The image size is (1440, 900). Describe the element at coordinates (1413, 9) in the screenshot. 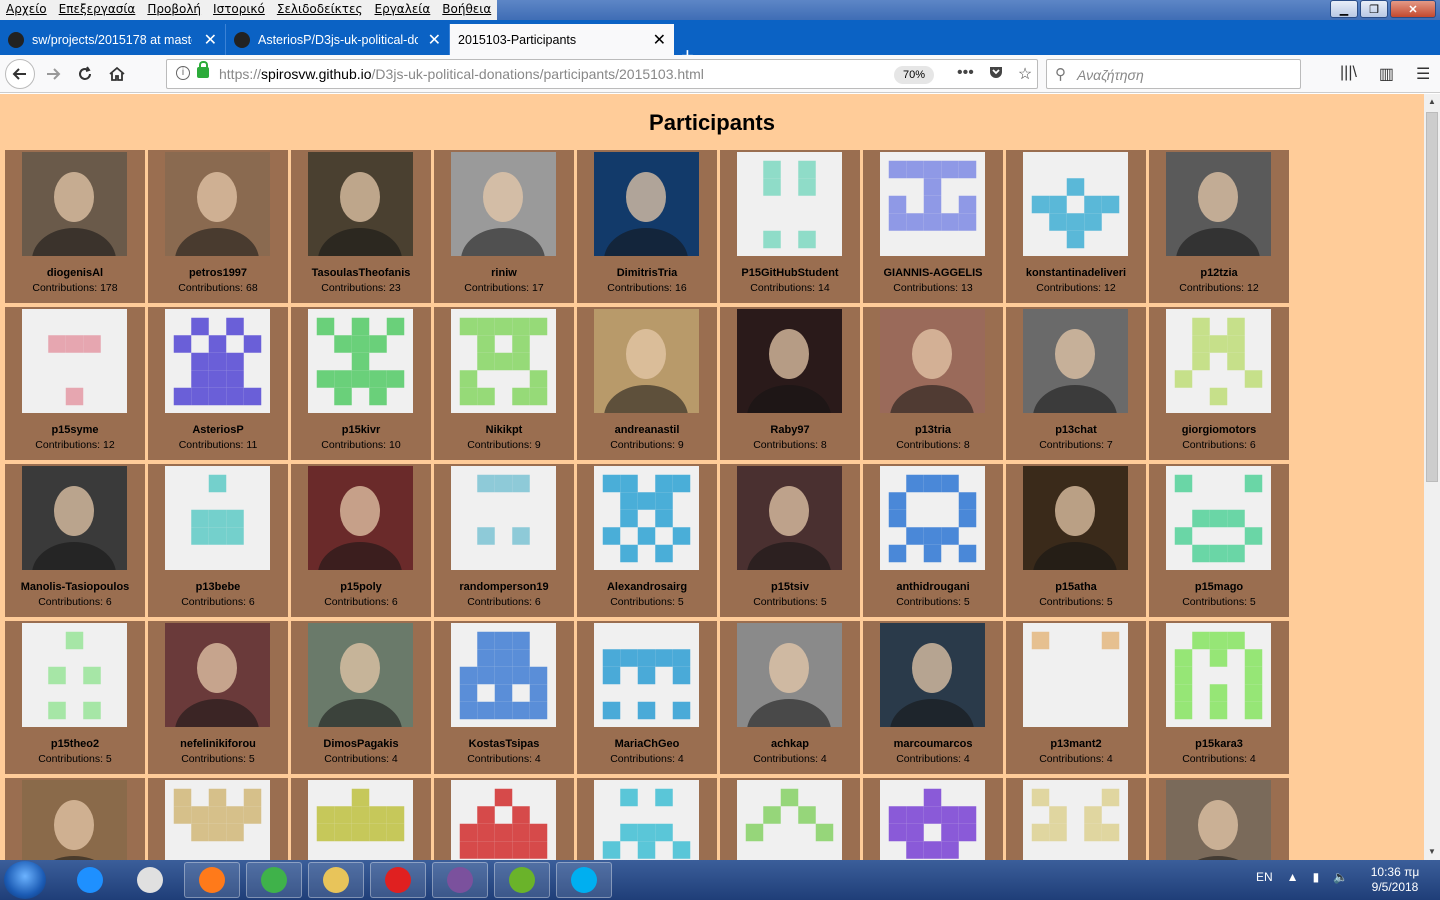

I see `close-window-button: ✕` at that location.